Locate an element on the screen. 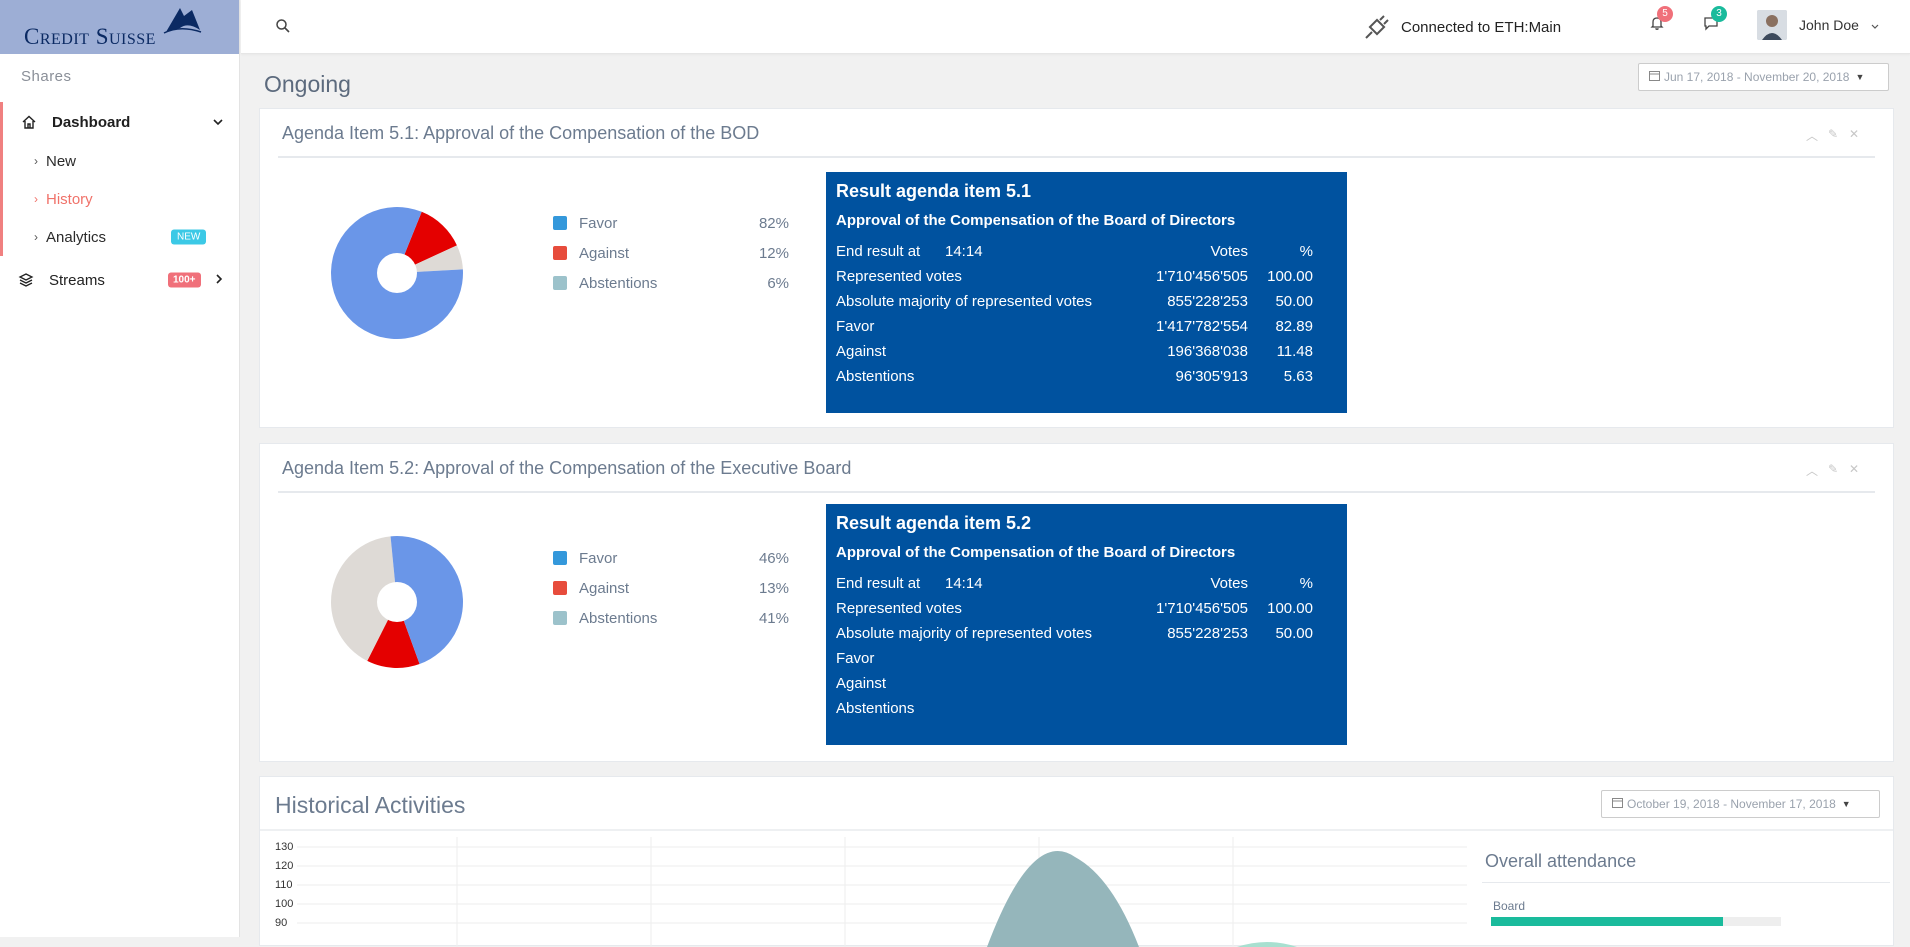  legend-pct: 46% is located at coordinates (773, 558).